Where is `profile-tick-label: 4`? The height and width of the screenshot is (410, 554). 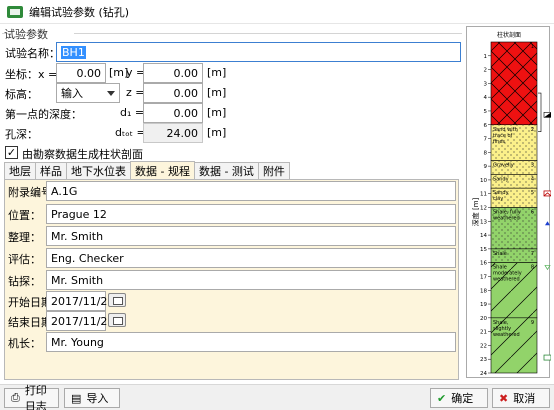 profile-tick-label: 4 is located at coordinates (486, 98).